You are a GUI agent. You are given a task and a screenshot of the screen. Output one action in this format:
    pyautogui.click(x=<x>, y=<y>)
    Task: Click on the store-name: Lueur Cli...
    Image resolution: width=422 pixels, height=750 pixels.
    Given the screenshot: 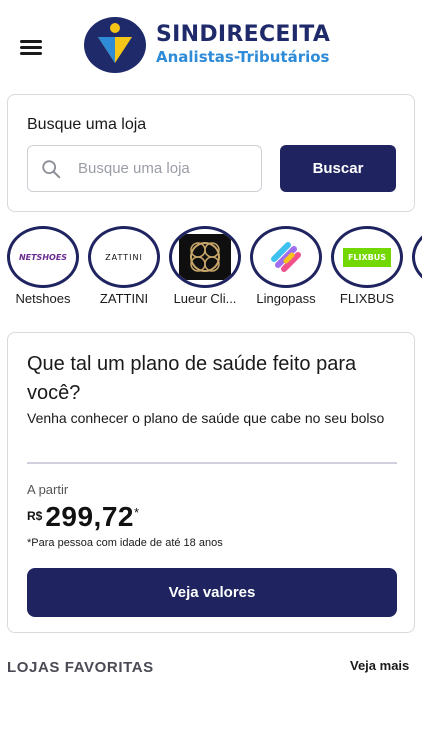 What is the action you would take?
    pyautogui.click(x=205, y=298)
    